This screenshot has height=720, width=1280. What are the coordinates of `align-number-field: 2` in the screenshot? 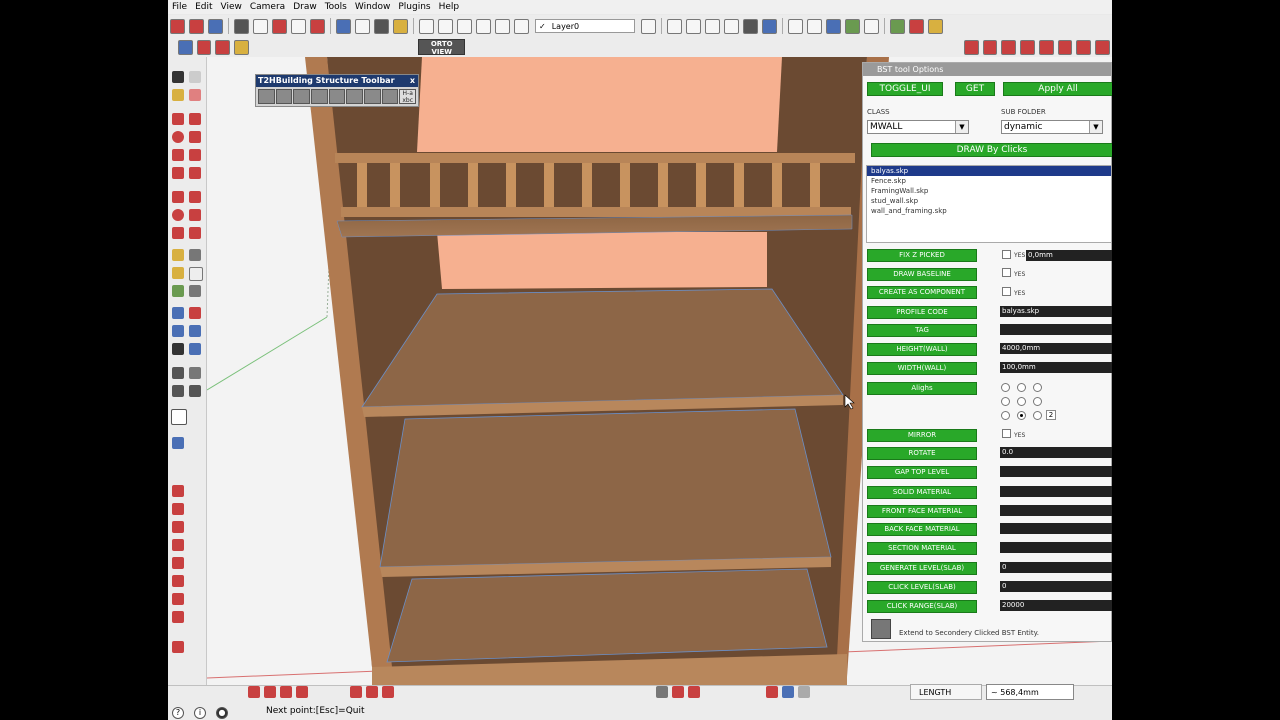 It's located at (1051, 415).